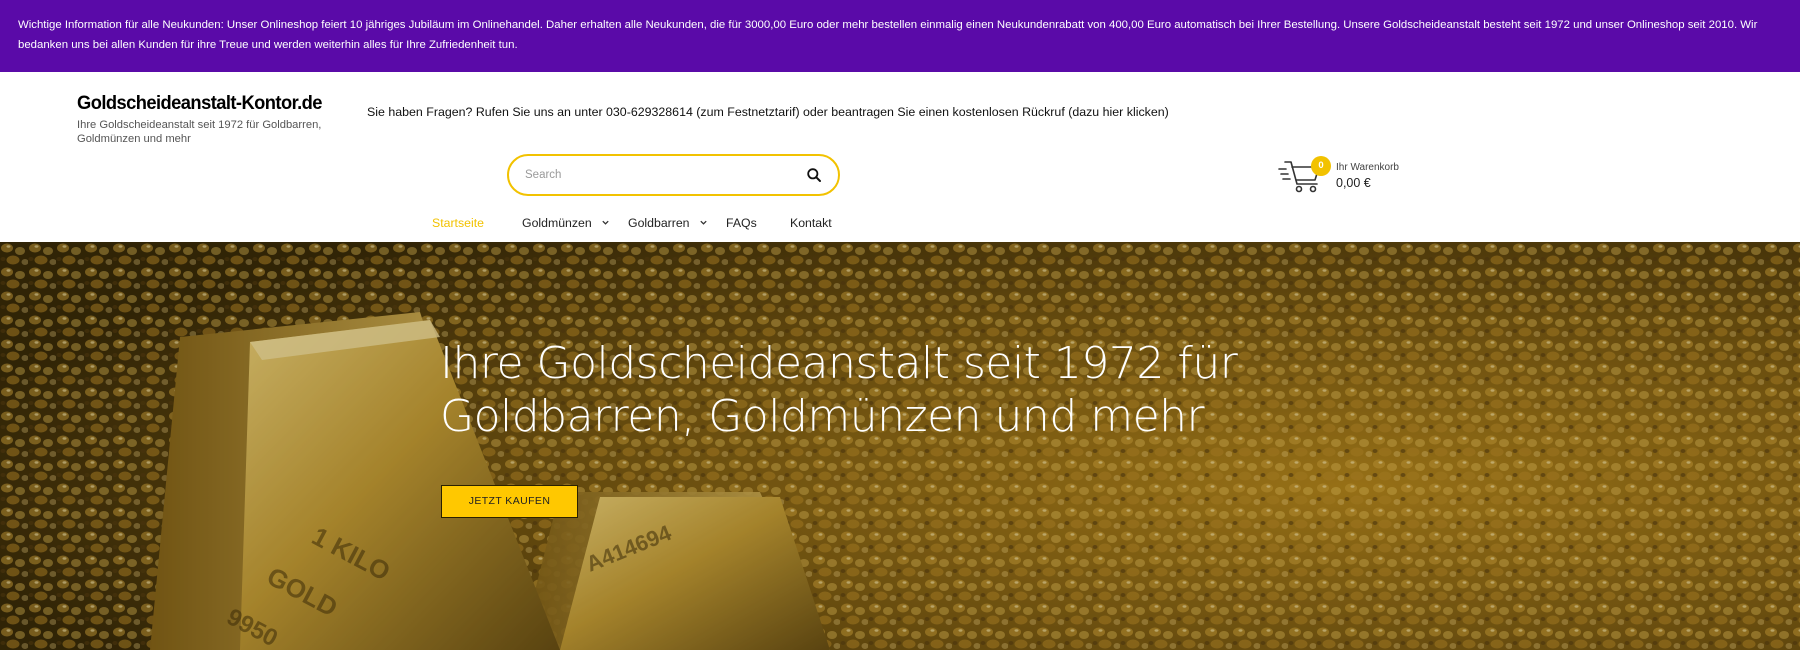 Image resolution: width=1800 pixels, height=650 pixels. Describe the element at coordinates (204, 103) in the screenshot. I see `logo-title: Goldscheideanstalt-Kontor.de` at that location.